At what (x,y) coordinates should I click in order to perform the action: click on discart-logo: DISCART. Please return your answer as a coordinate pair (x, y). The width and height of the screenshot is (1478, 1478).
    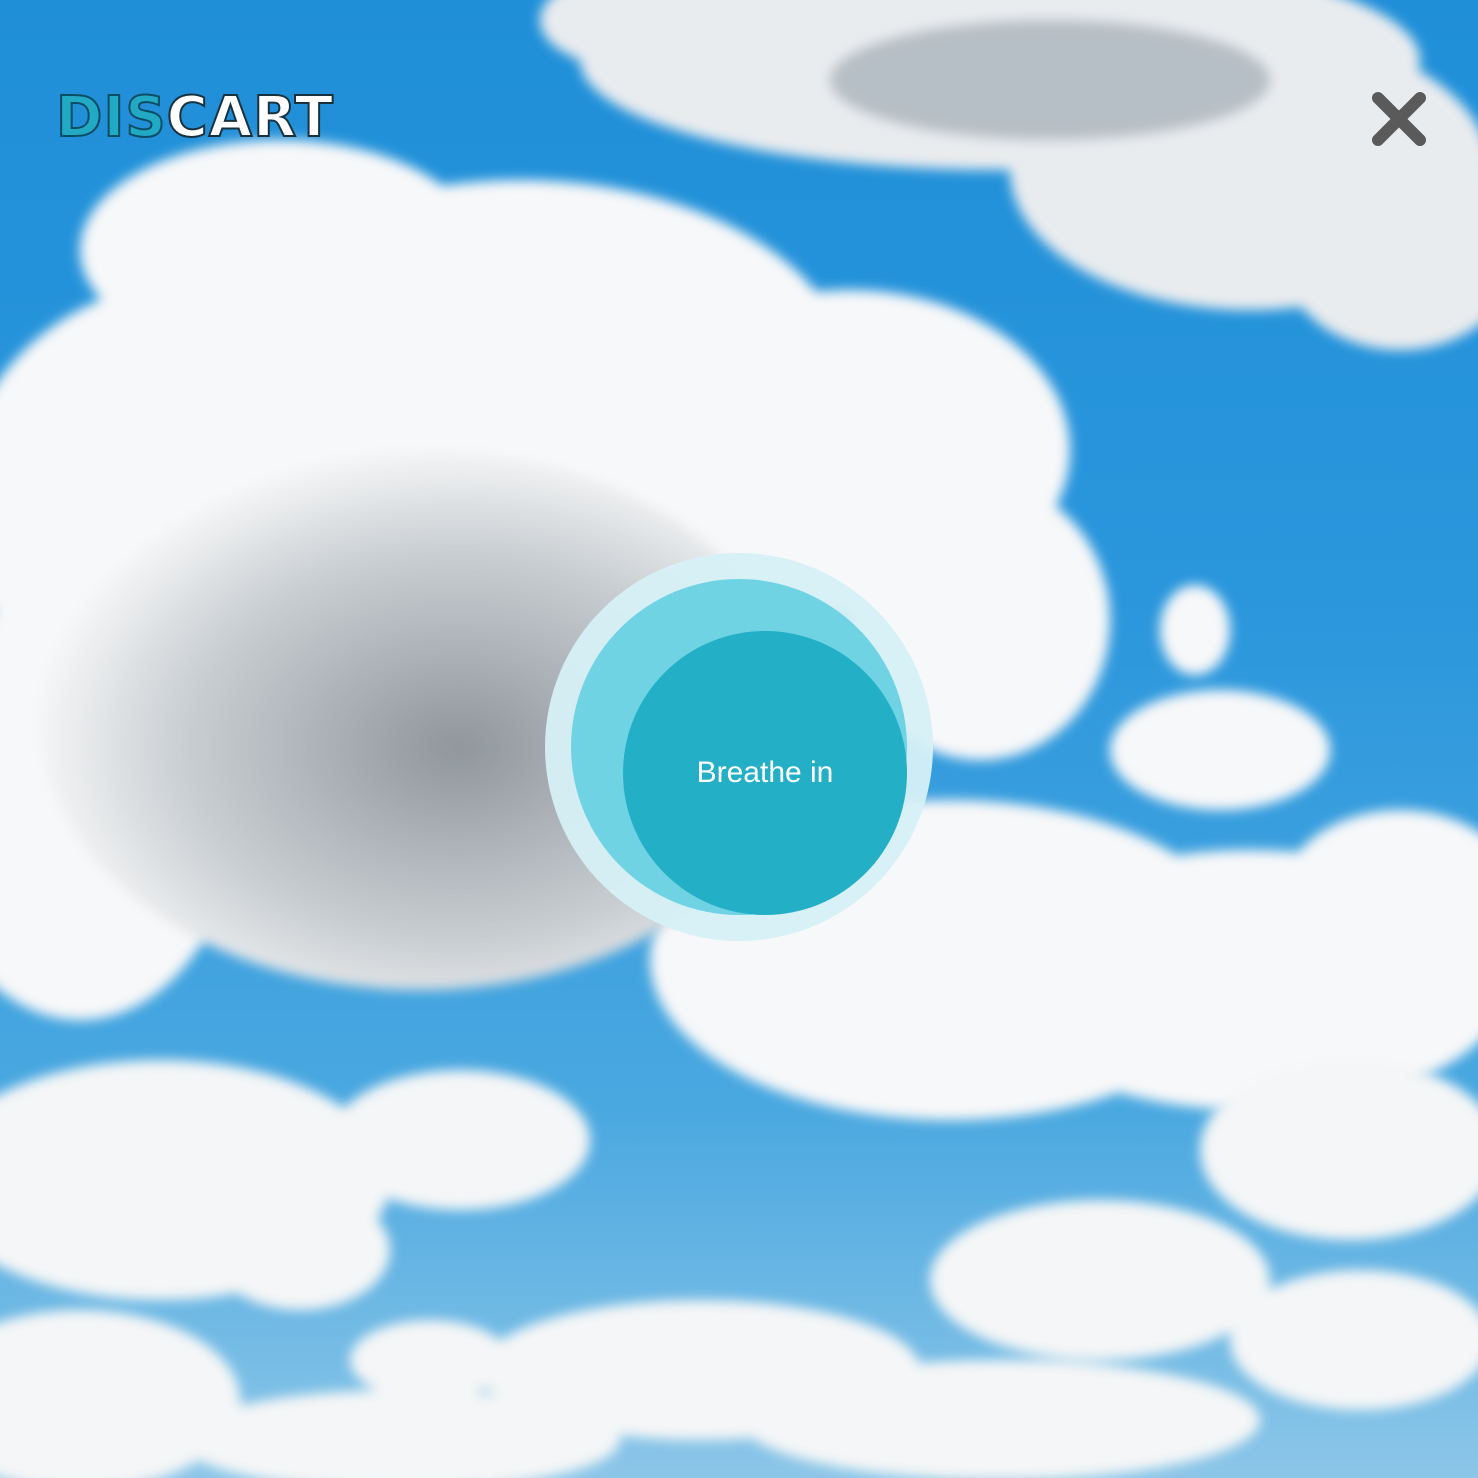
    Looking at the image, I should click on (194, 118).